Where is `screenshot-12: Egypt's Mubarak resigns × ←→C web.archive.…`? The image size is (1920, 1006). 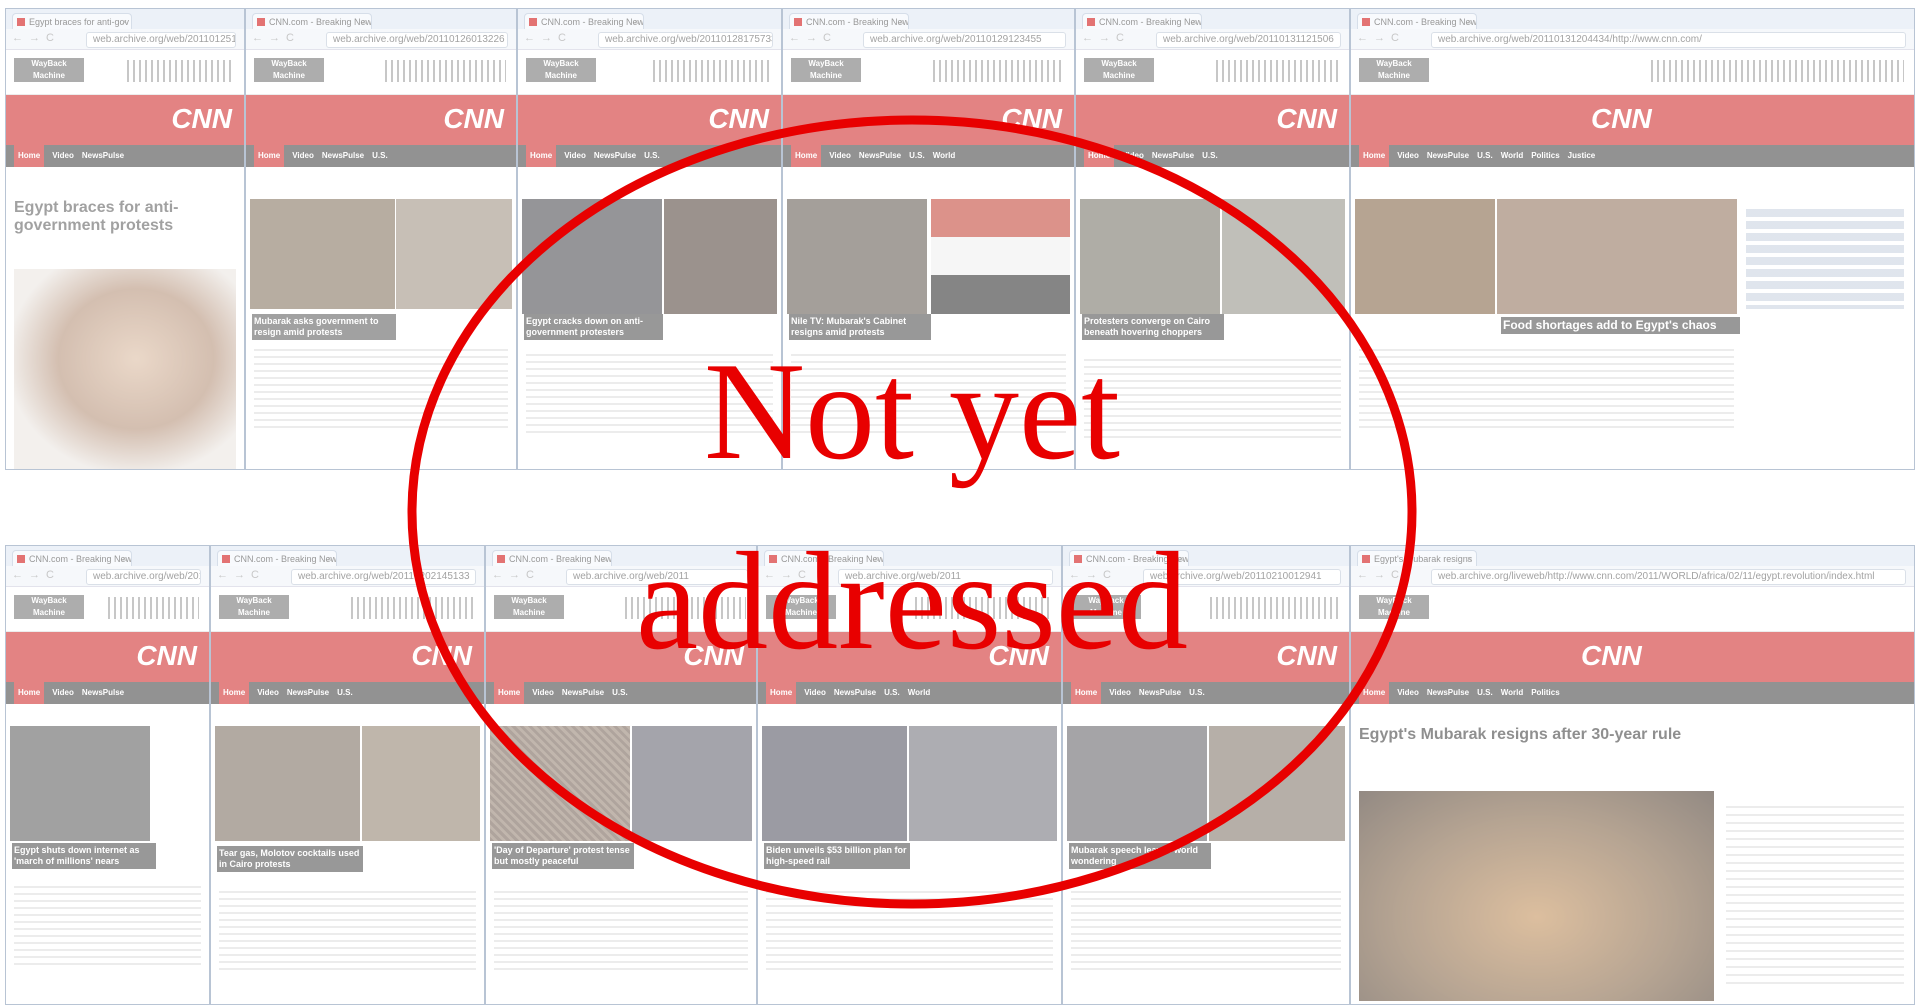
screenshot-12: Egypt's Mubarak resigns × ←→C web.archive.… is located at coordinates (1632, 775).